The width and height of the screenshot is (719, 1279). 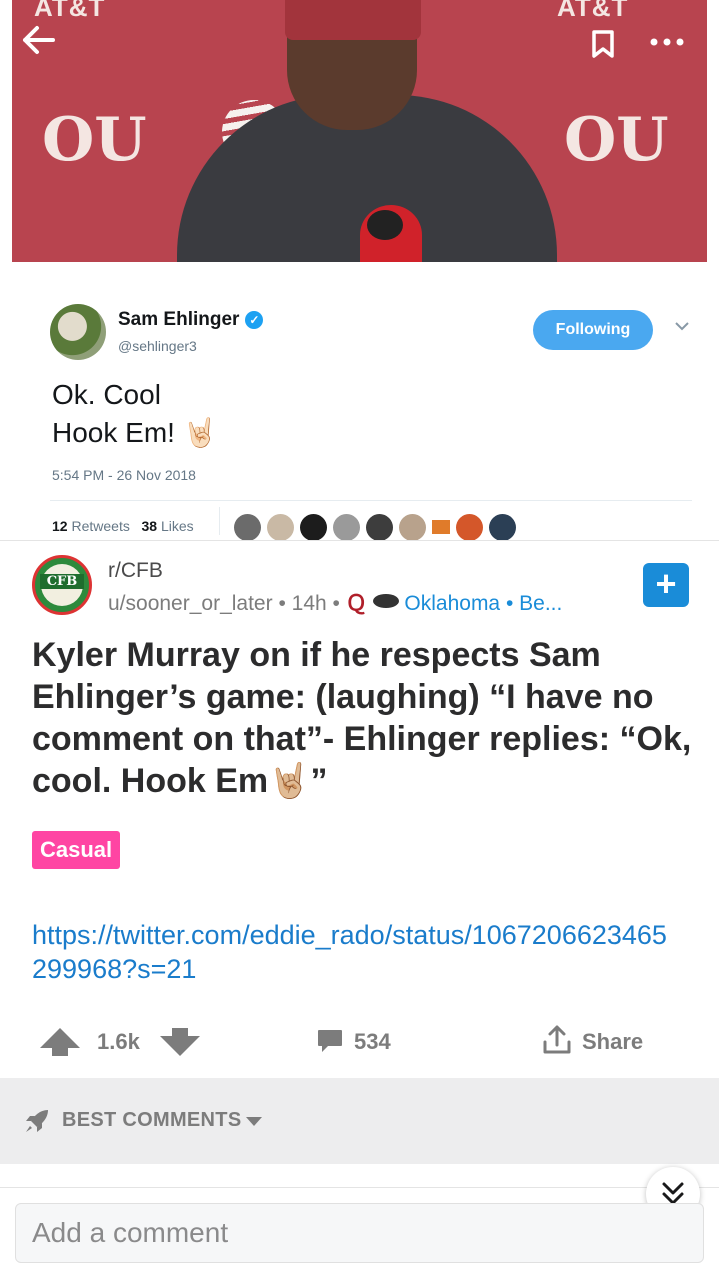 I want to click on subreddit-name: r/CFB, so click(x=135, y=571).